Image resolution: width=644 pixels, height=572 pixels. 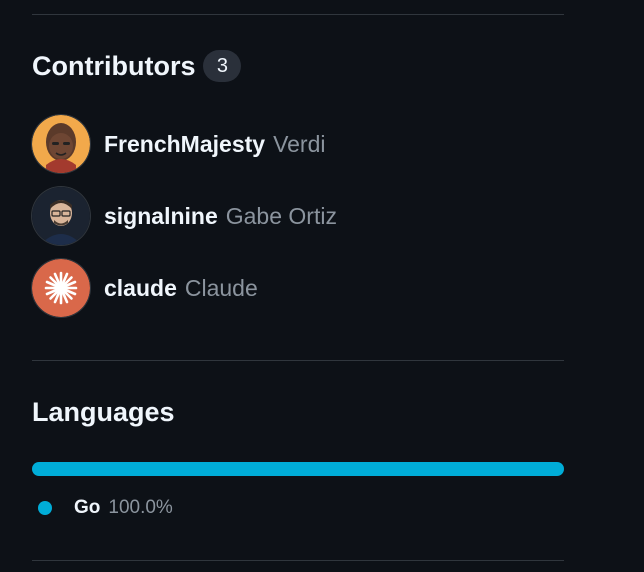 I want to click on contributor-name: Verdi, so click(x=299, y=143).